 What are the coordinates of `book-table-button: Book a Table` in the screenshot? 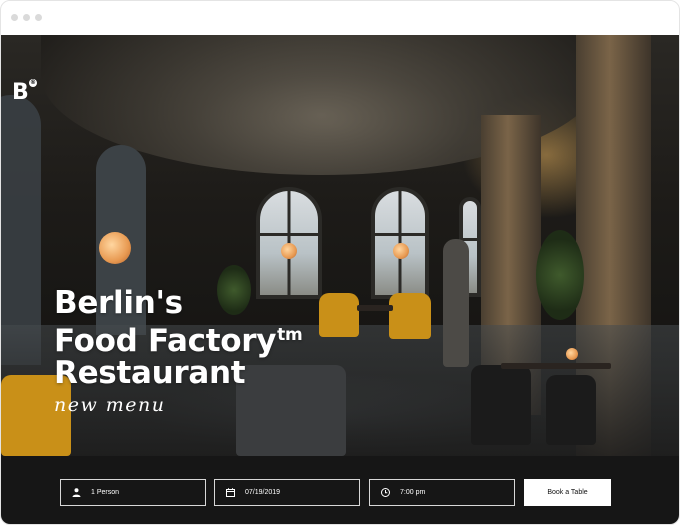 It's located at (567, 492).